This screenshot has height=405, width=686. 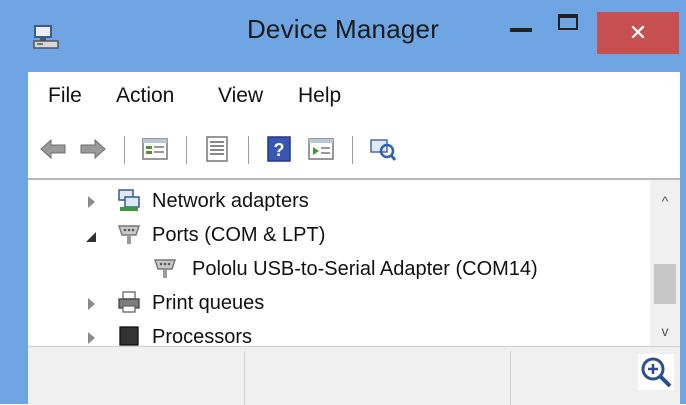 What do you see at coordinates (354, 375) in the screenshot?
I see `status-bar` at bounding box center [354, 375].